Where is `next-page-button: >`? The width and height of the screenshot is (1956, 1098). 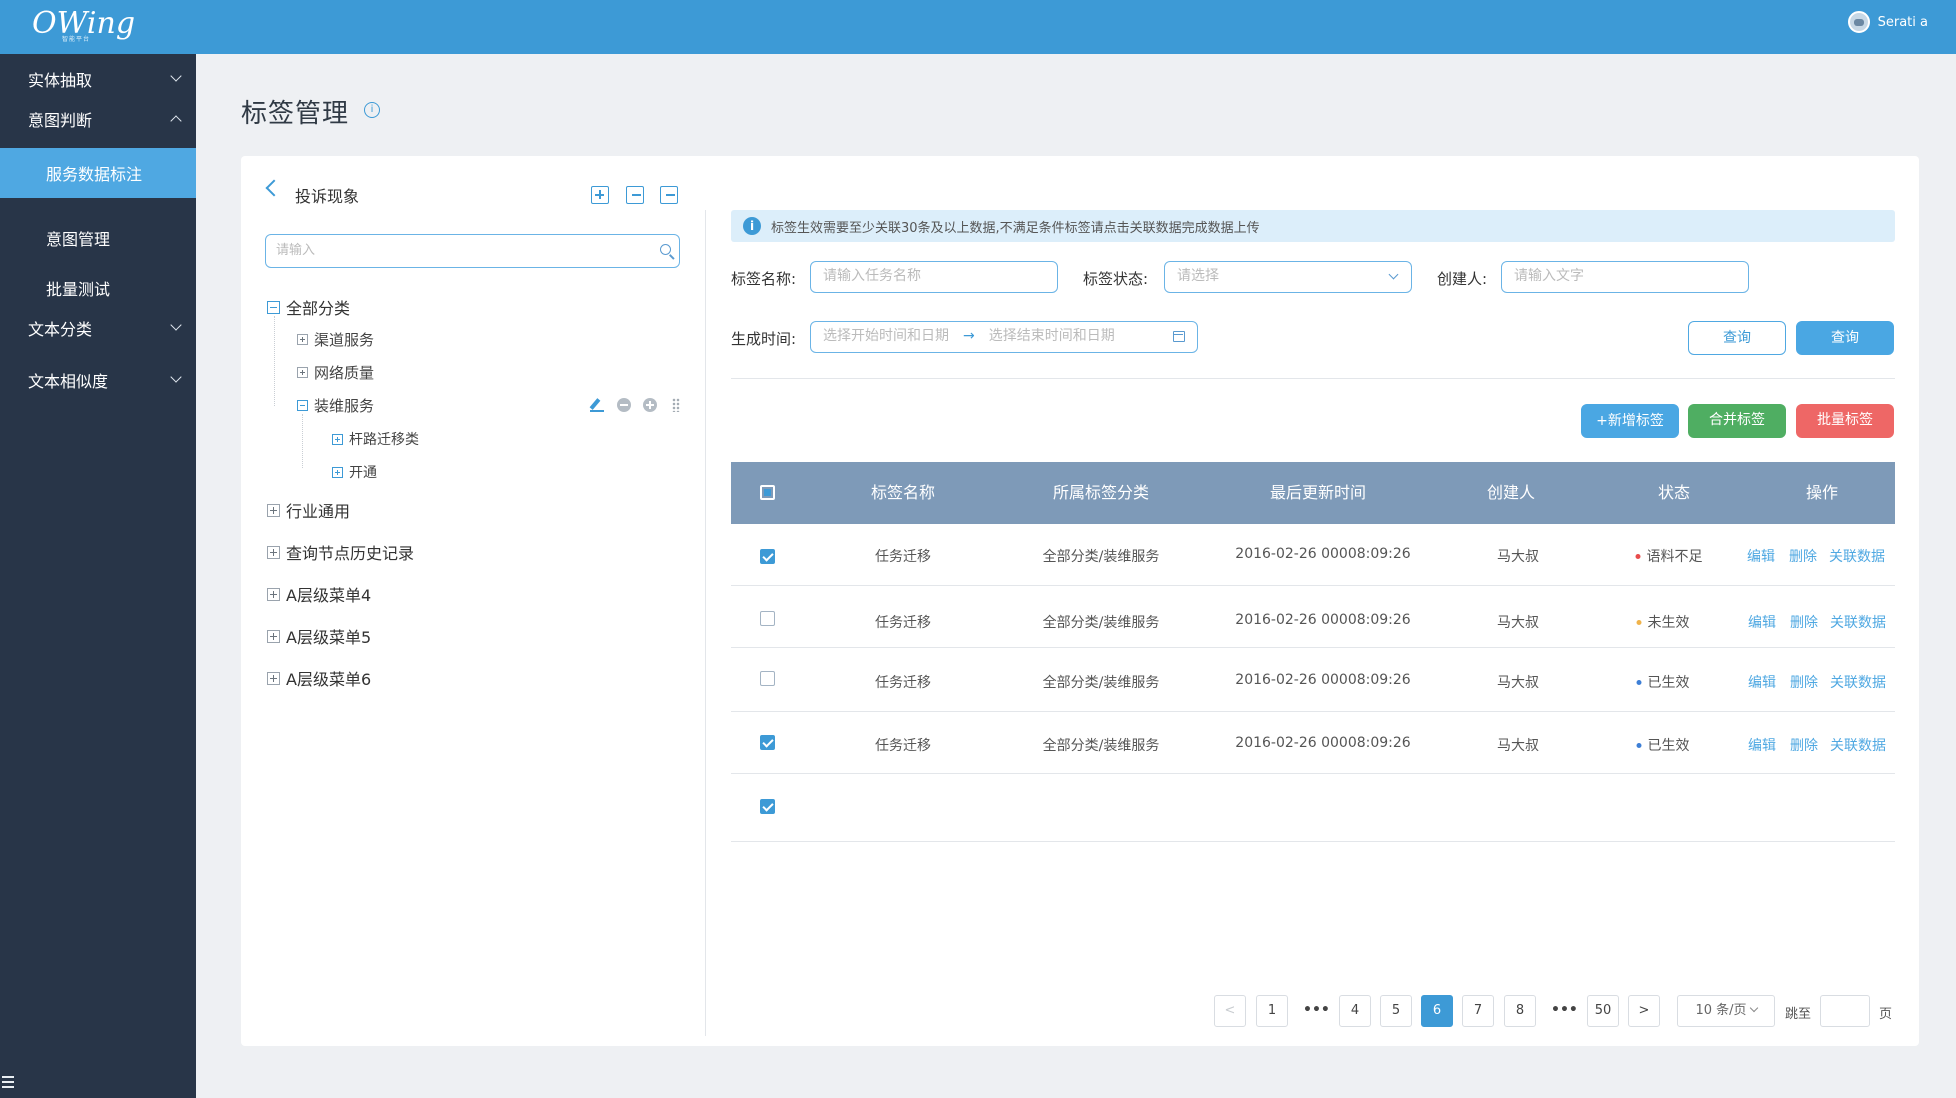
next-page-button: > is located at coordinates (1644, 1011).